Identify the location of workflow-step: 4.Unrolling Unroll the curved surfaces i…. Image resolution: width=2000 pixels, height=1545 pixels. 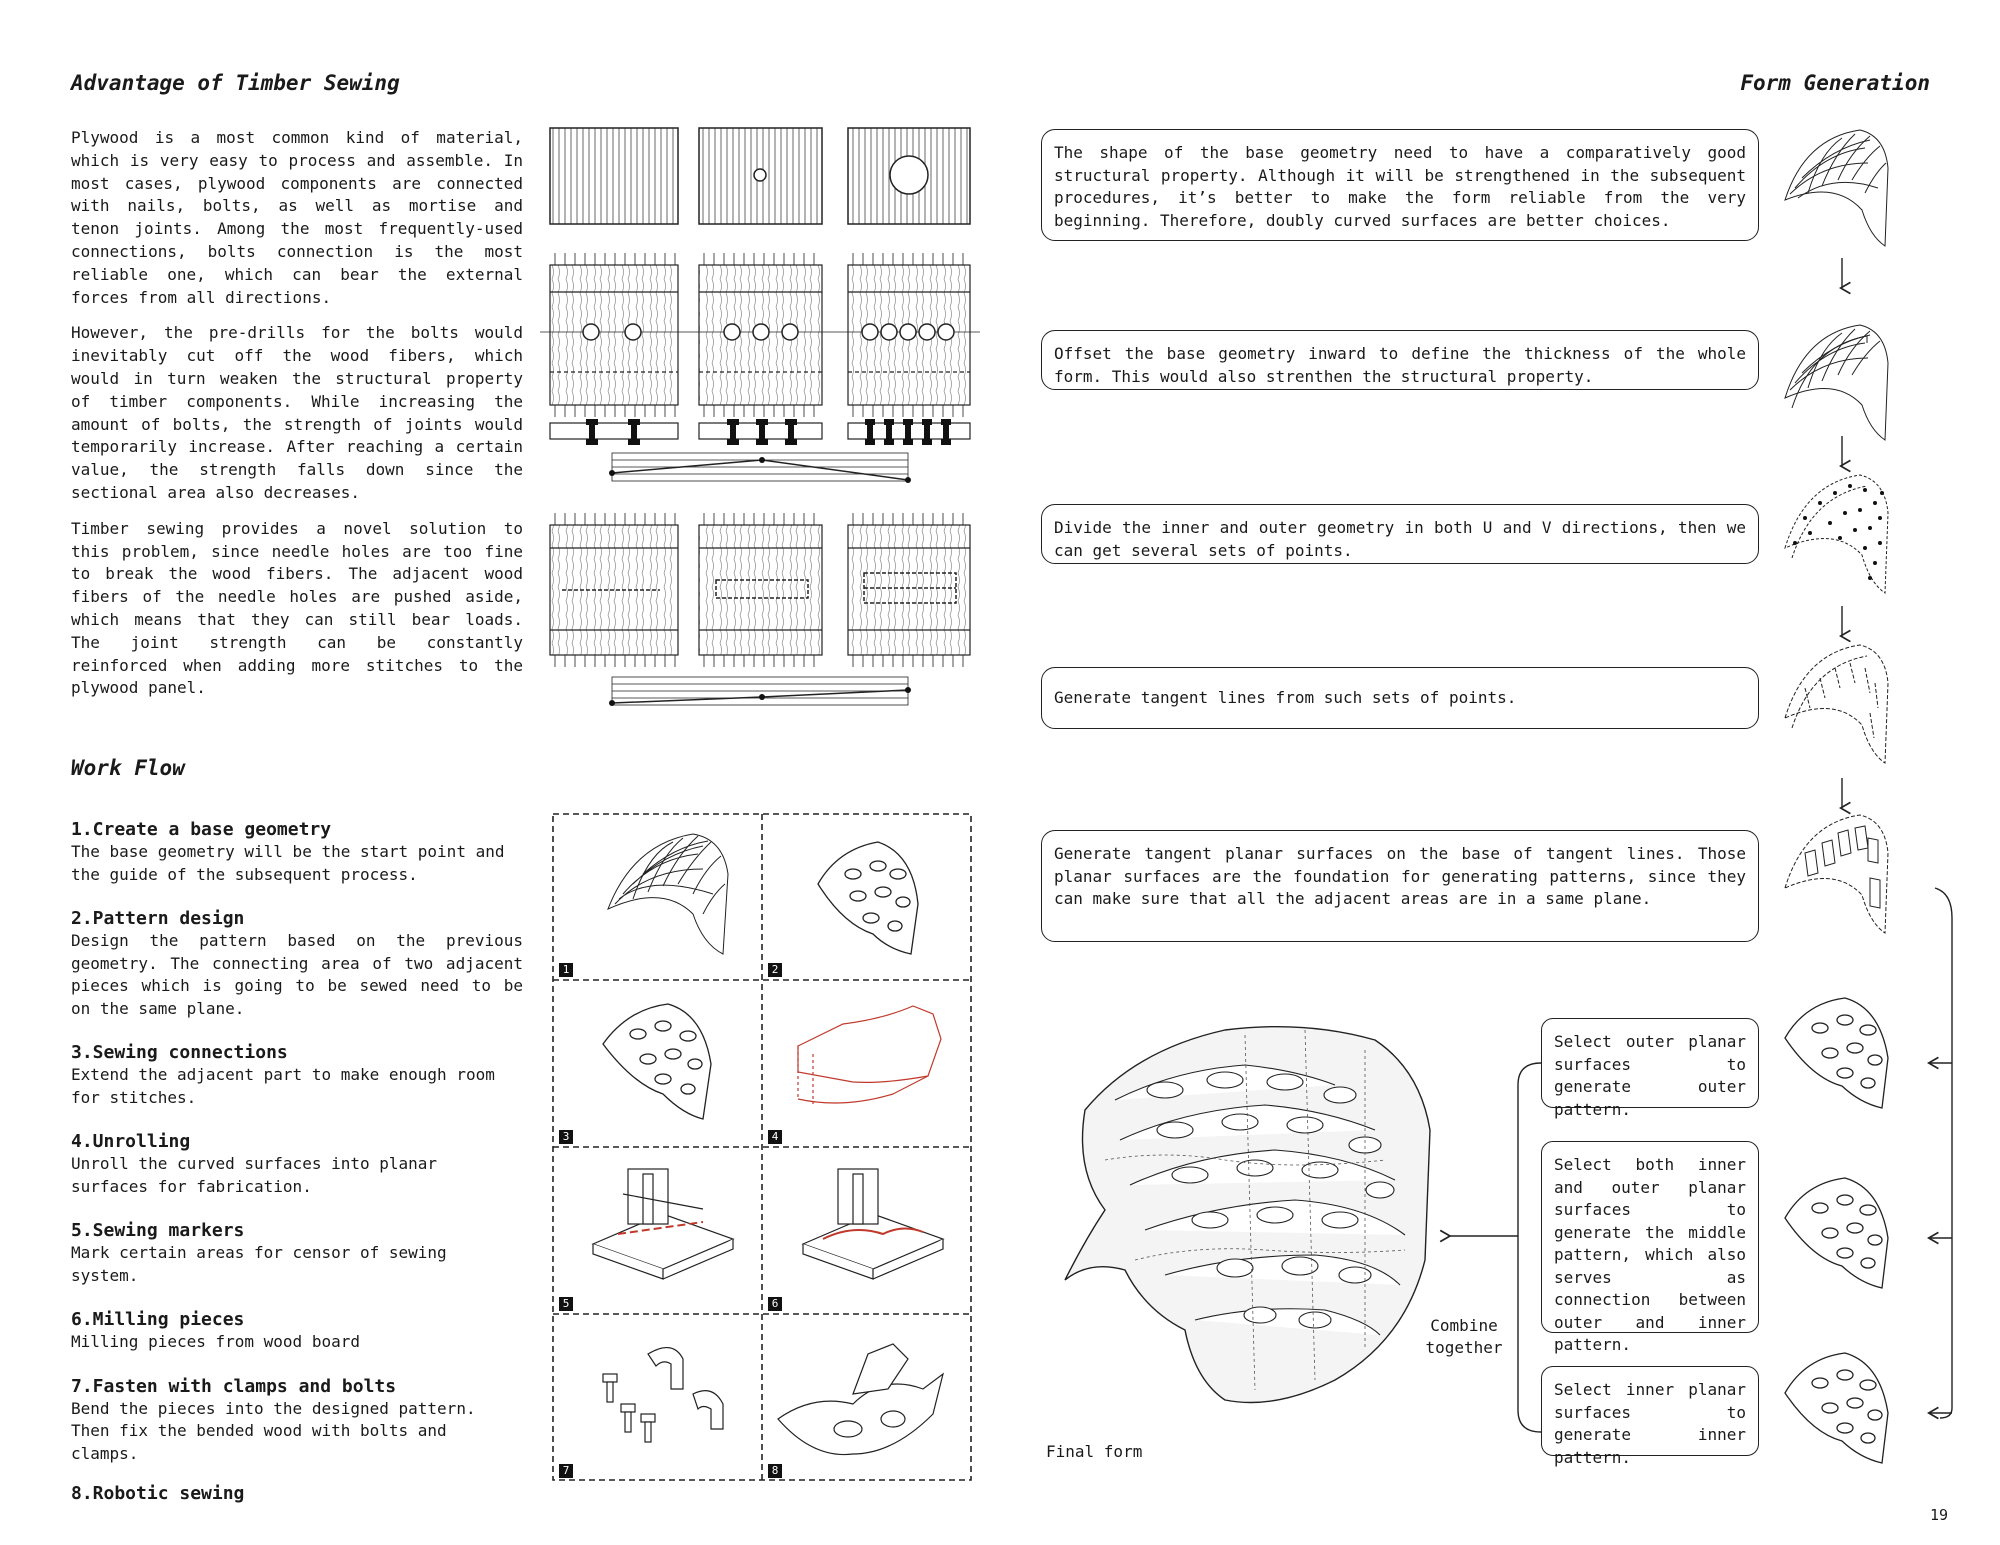
(297, 1164).